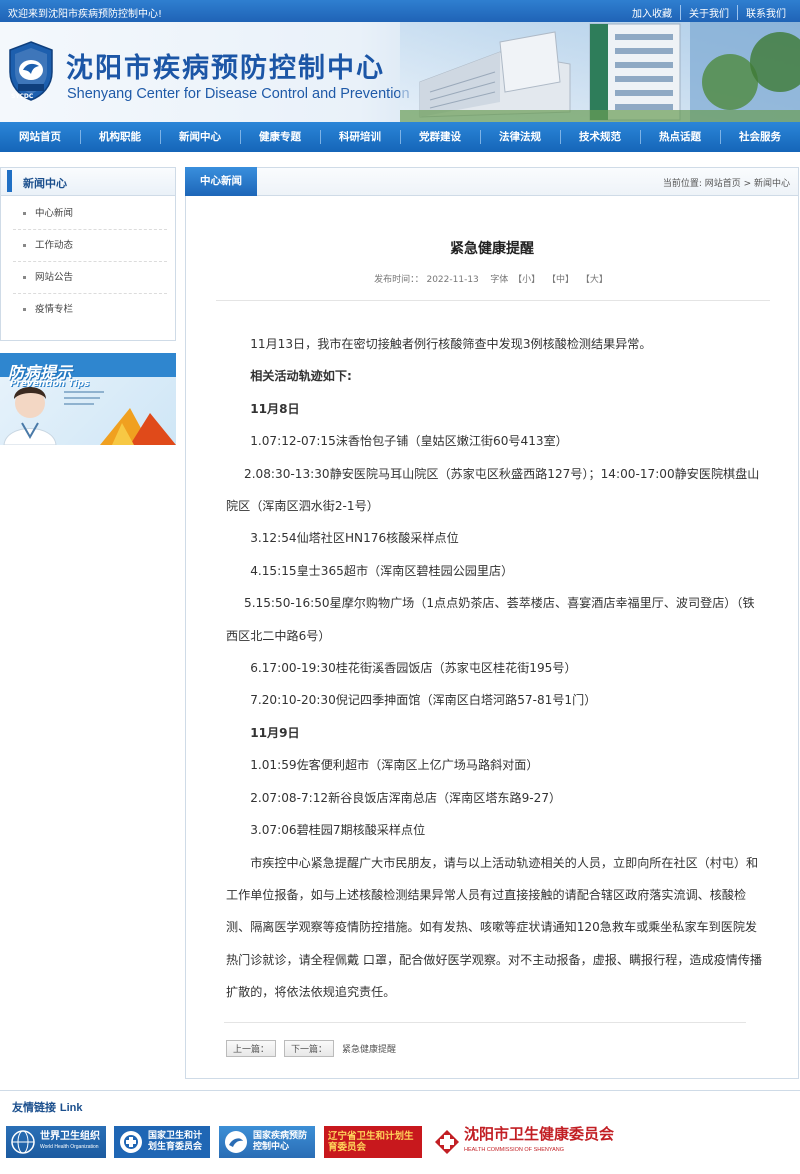 The height and width of the screenshot is (1174, 800). I want to click on friend-links-header: 友情链接 Link, so click(400, 1104).